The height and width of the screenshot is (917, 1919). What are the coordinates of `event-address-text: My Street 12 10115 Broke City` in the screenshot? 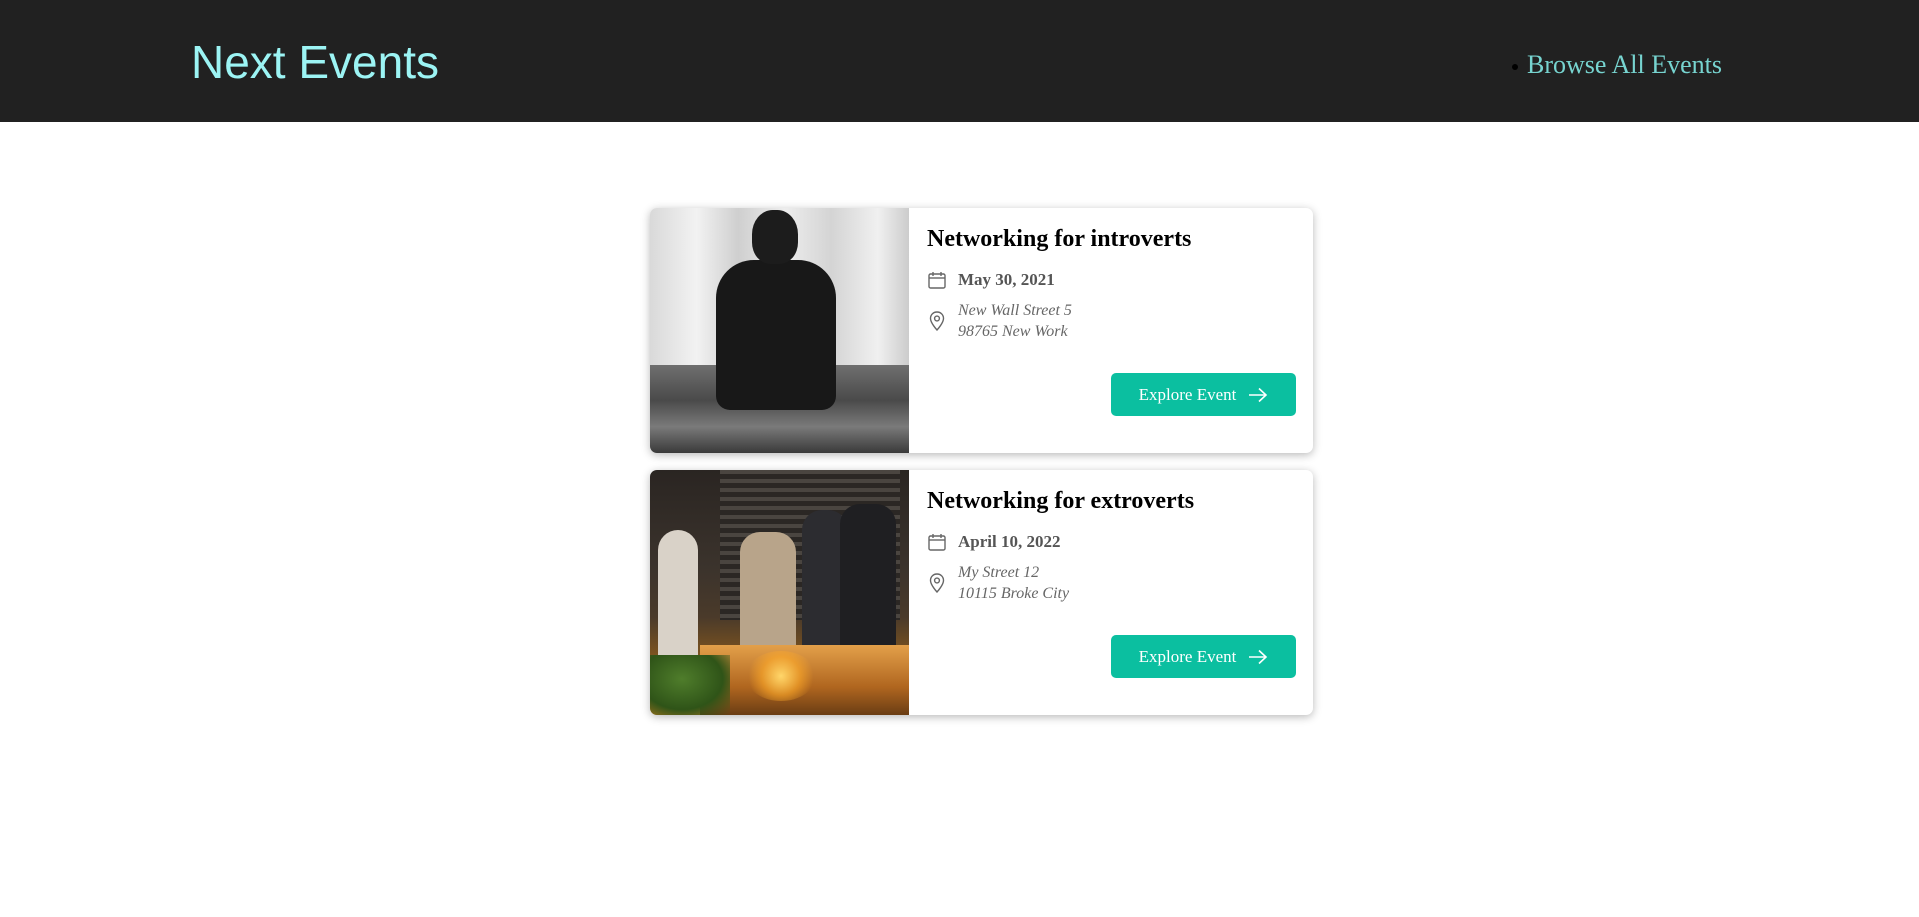 It's located at (1013, 583).